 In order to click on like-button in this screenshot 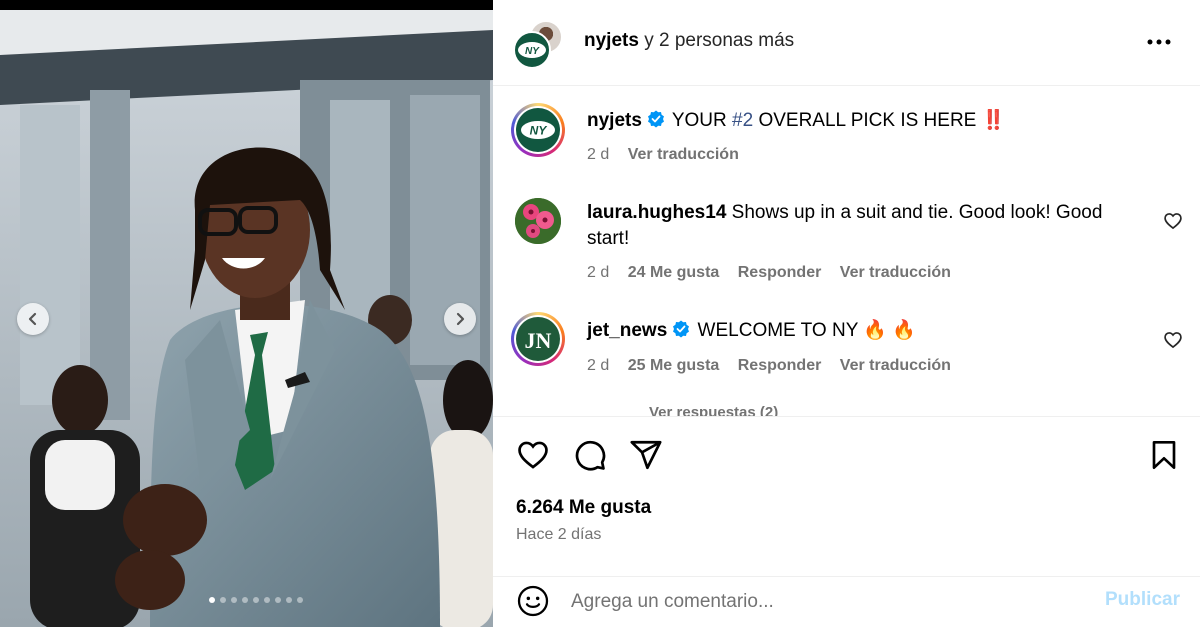, I will do `click(533, 455)`.